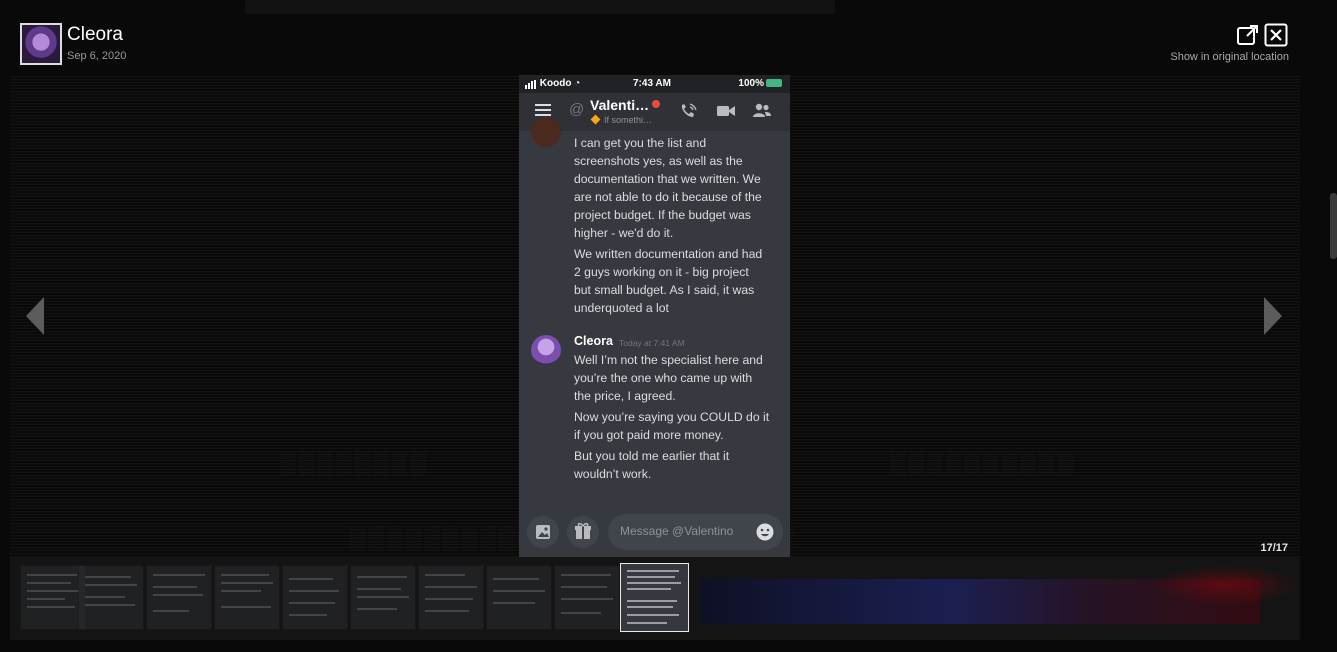  Describe the element at coordinates (577, 83) in the screenshot. I see `wifi-icon: ◔` at that location.